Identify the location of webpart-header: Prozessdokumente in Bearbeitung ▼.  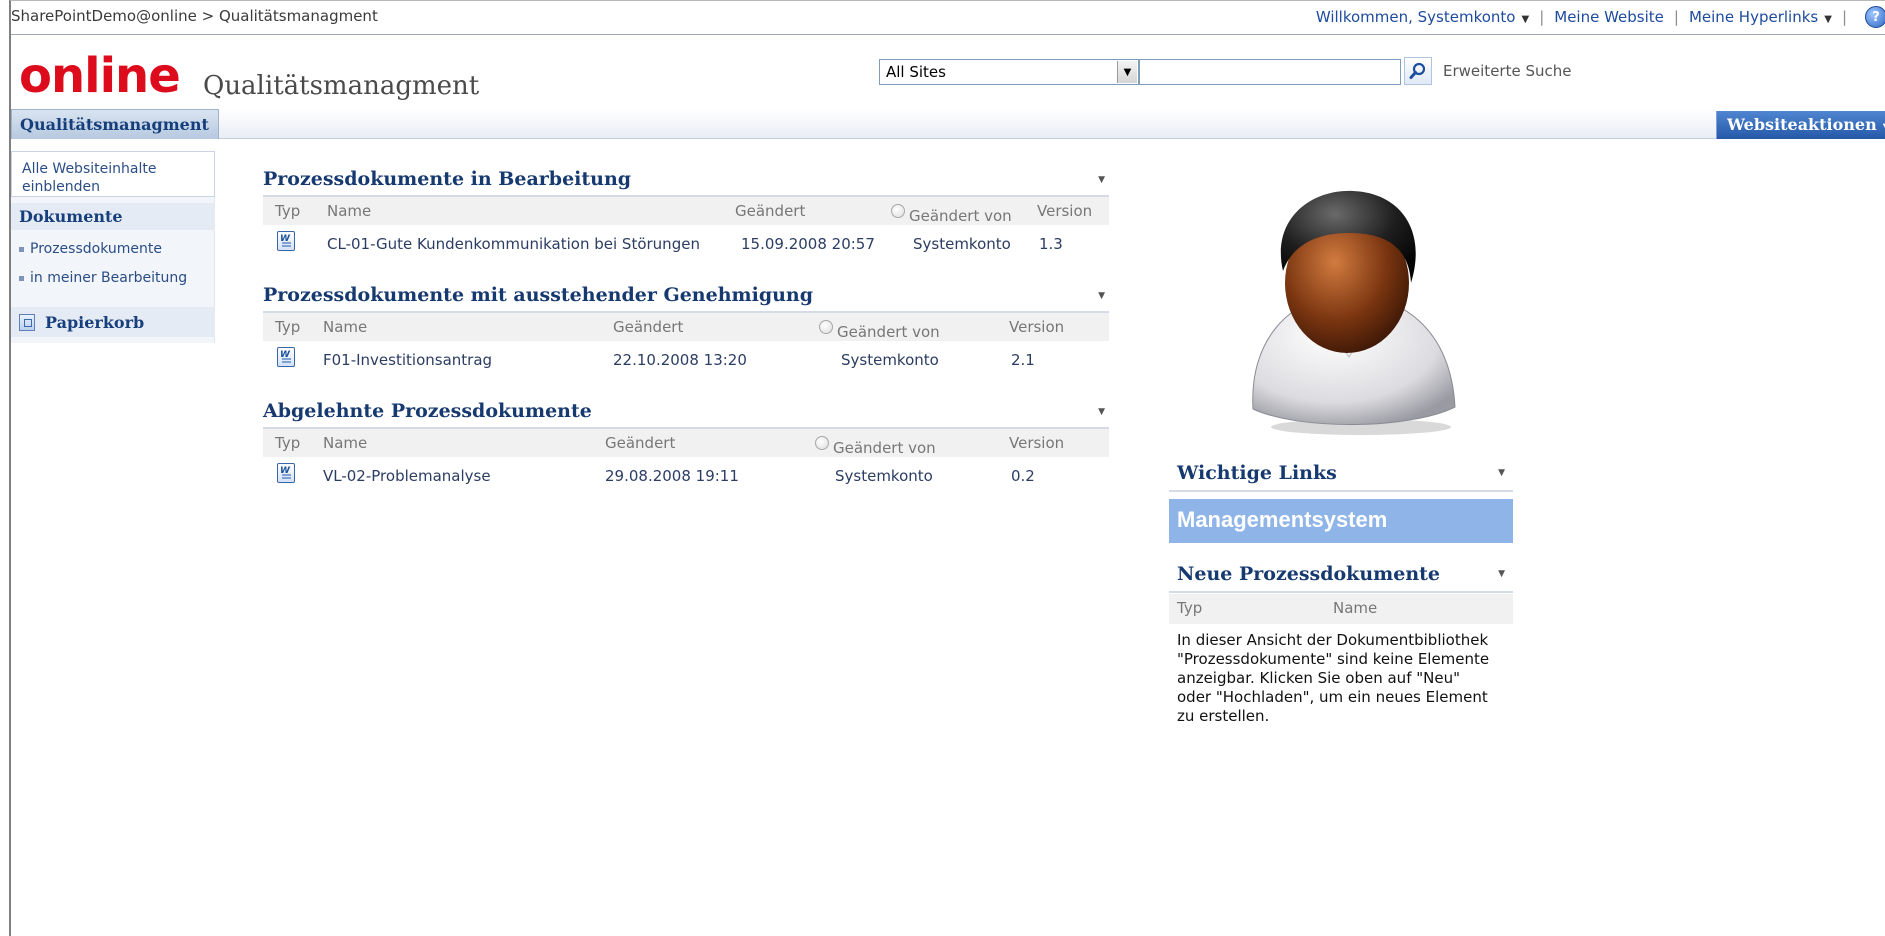
(686, 181).